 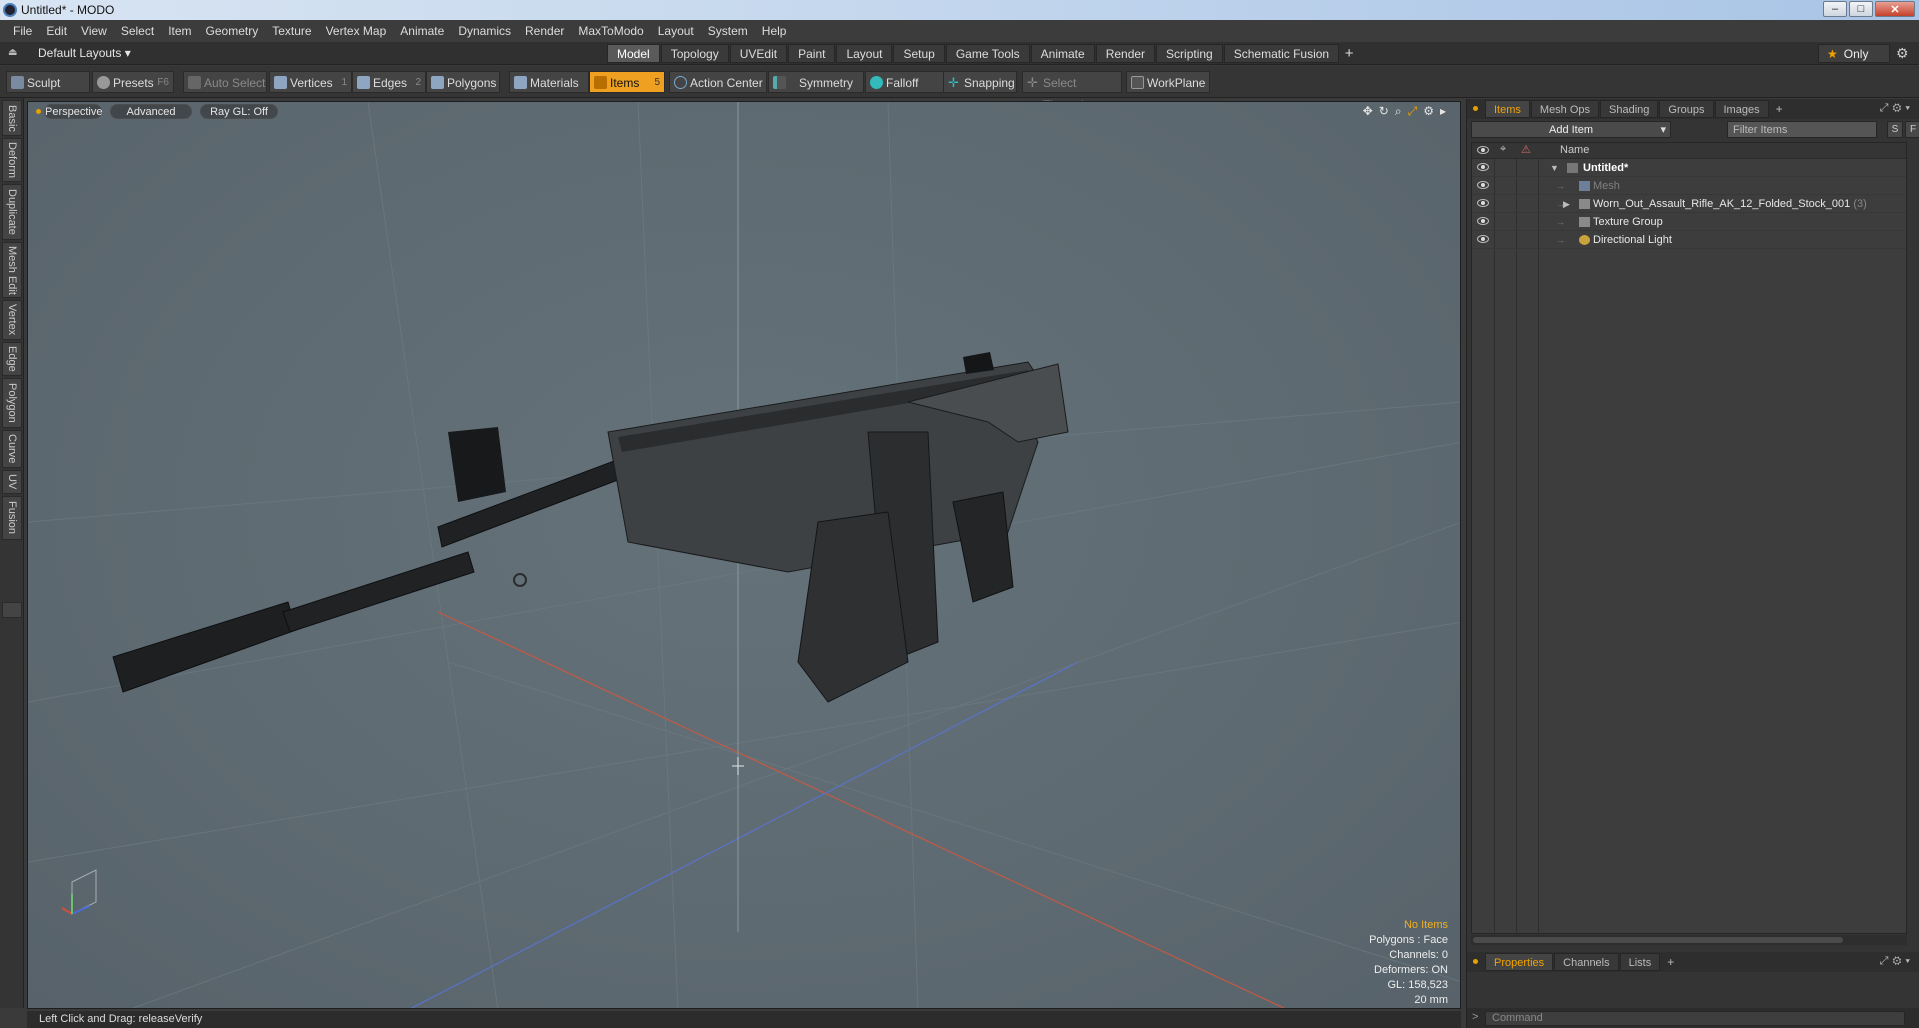 What do you see at coordinates (1640, 962) in the screenshot?
I see `tab-lists: Lists` at bounding box center [1640, 962].